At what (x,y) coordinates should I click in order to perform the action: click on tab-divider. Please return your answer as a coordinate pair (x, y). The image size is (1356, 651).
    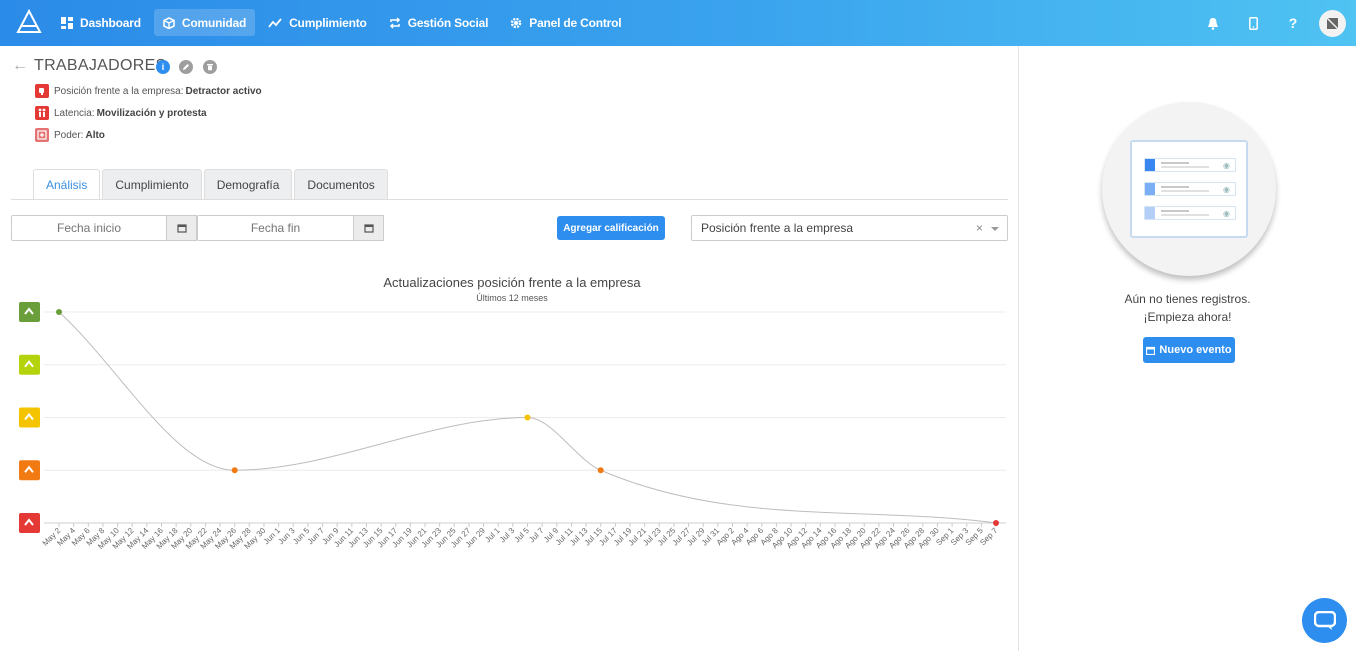
    Looking at the image, I should click on (509, 199).